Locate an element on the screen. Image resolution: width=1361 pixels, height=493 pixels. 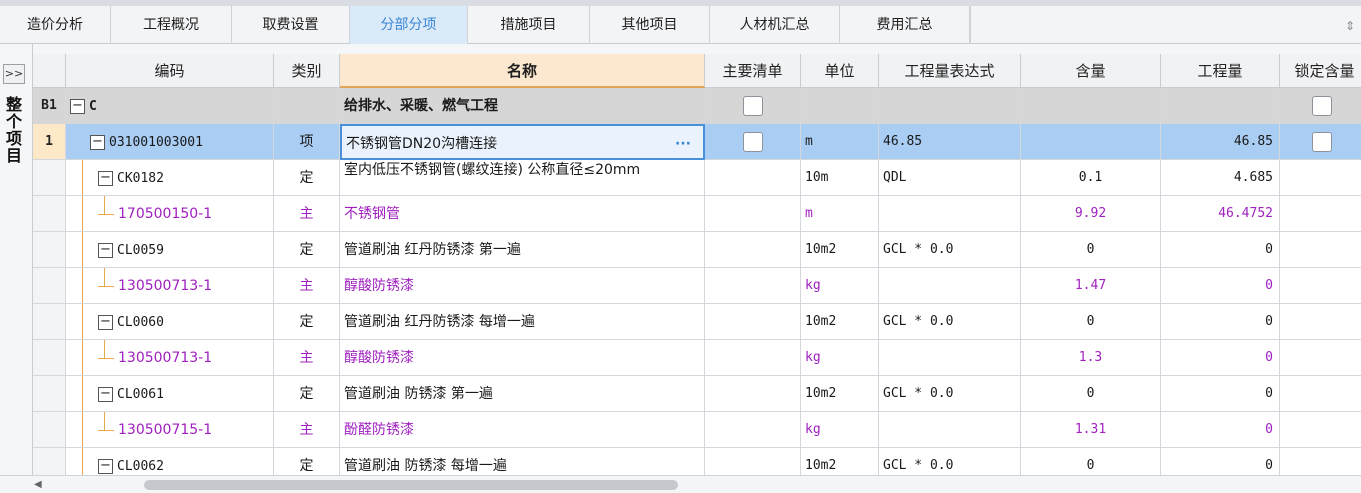
table-row: − CL0062 定管道刷油 防锈漆 每增一遍 10m2 GCL * 0.0 0 0 is located at coordinates (697, 461).